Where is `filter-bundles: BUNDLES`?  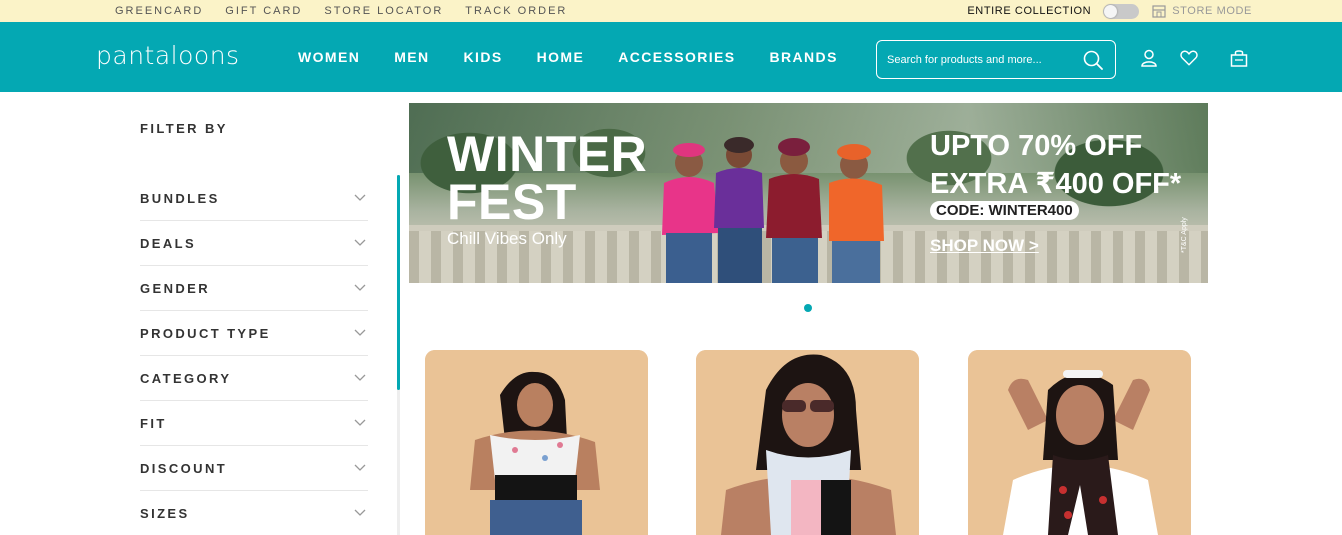
filter-bundles: BUNDLES is located at coordinates (254, 198).